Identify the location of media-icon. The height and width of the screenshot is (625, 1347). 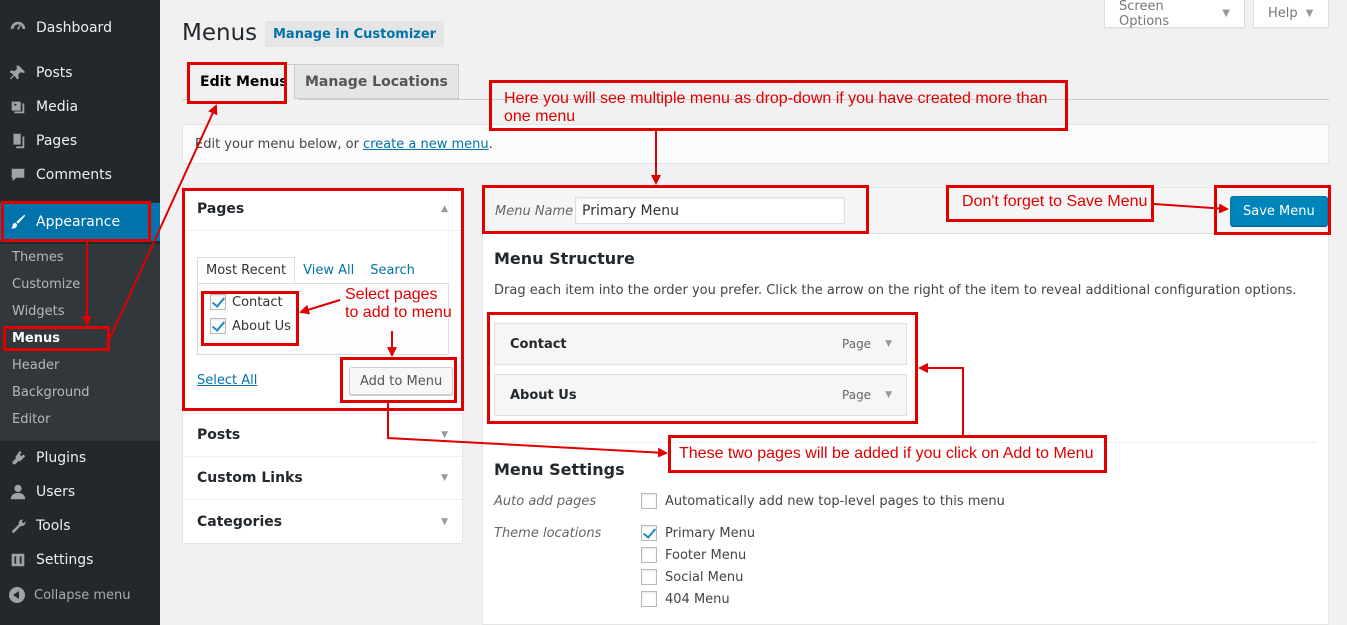
(18, 107).